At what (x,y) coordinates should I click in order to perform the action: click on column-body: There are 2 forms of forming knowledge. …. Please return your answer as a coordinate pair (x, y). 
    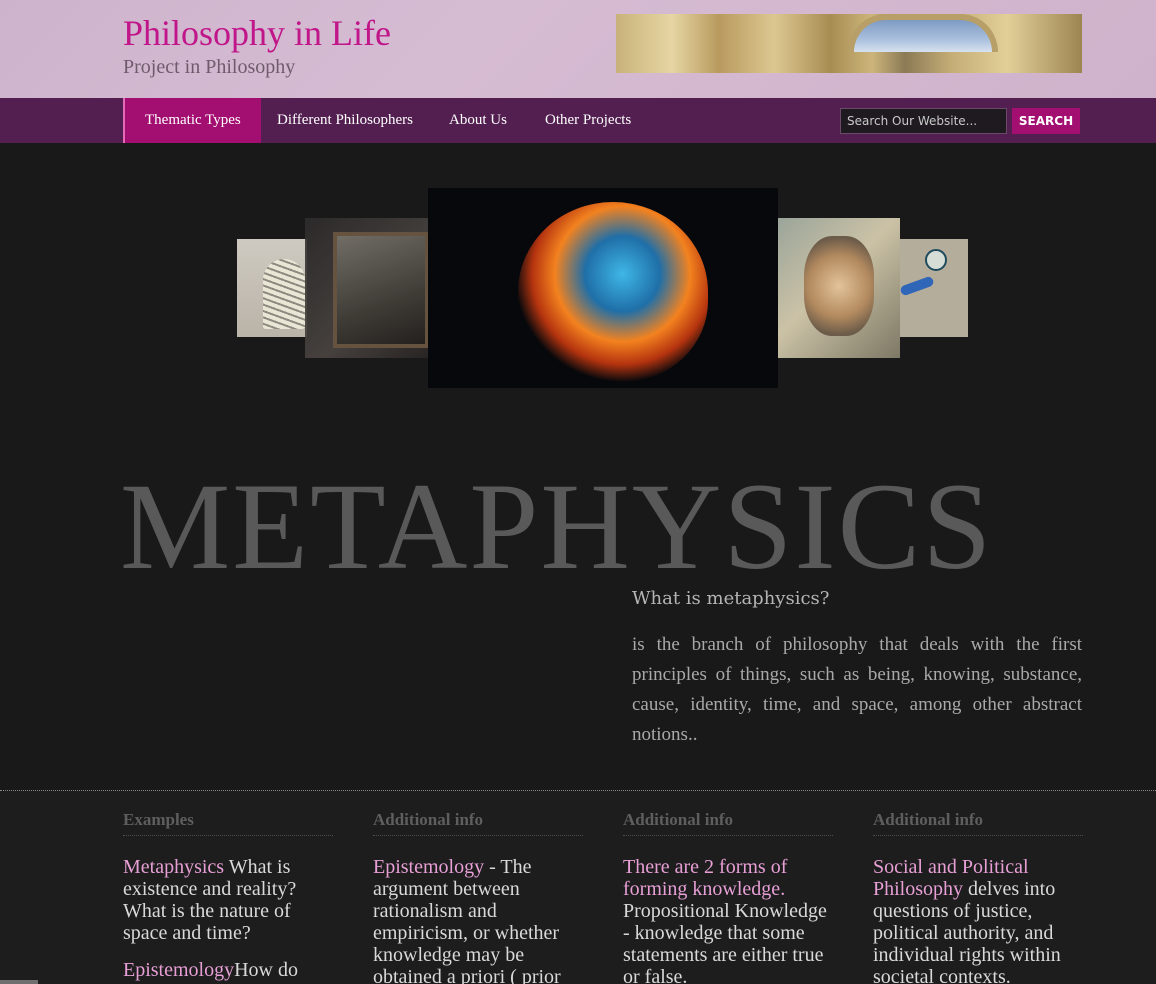
    Looking at the image, I should click on (728, 920).